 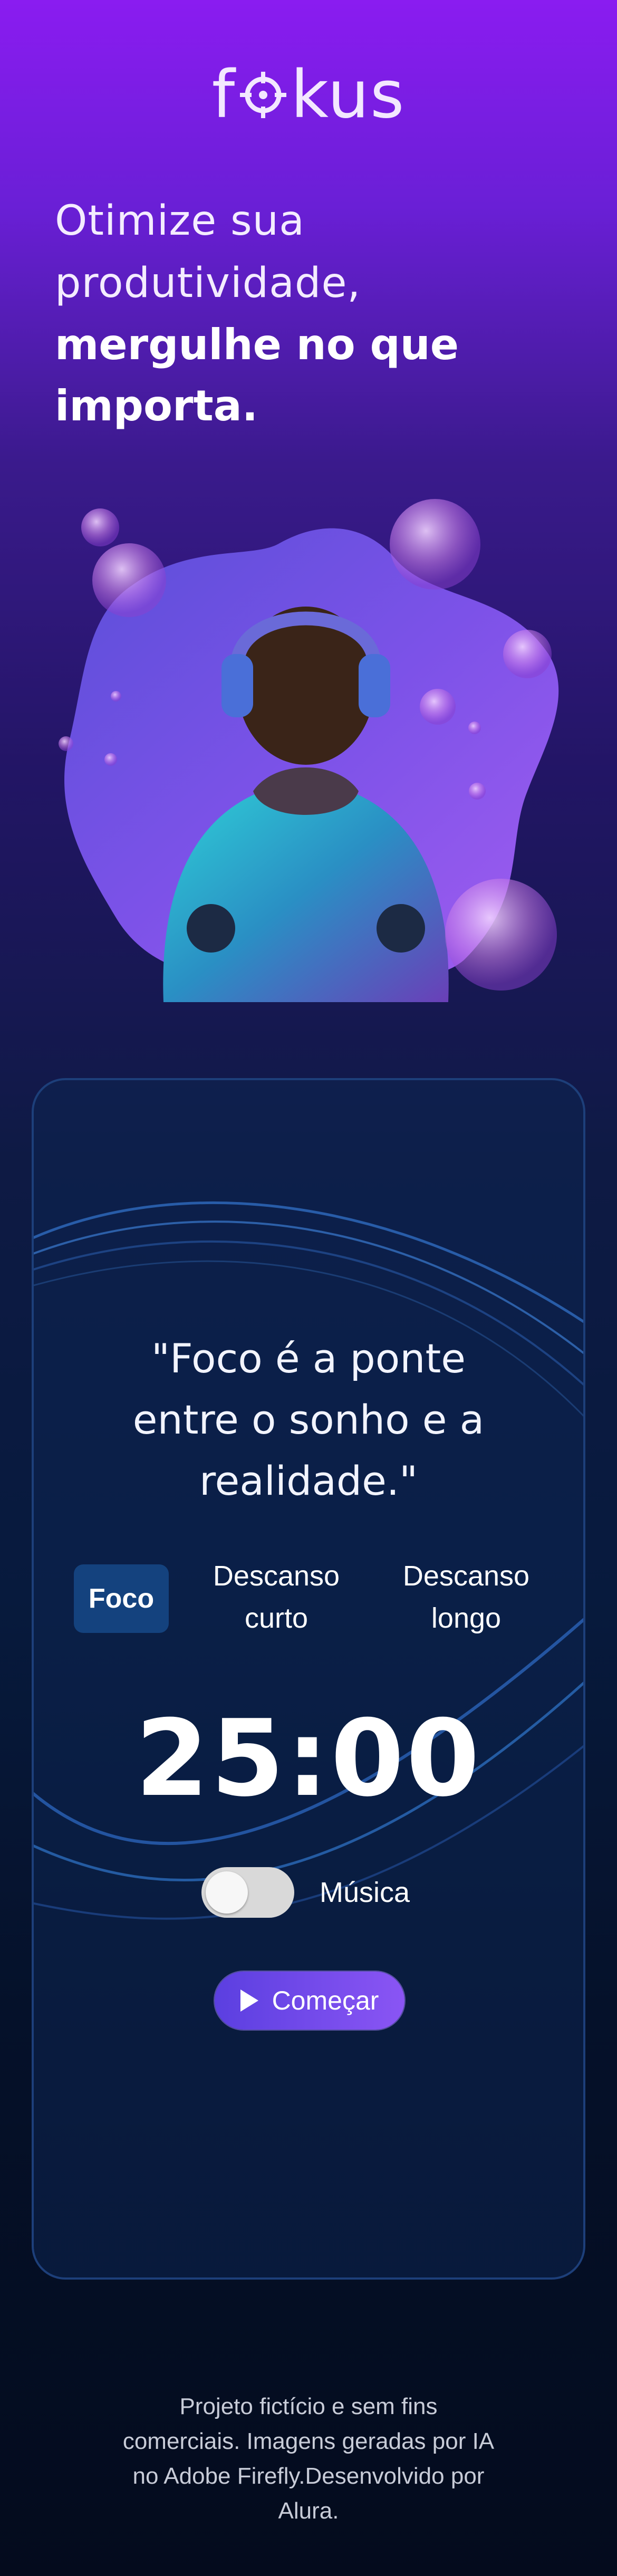 What do you see at coordinates (308, 1359) in the screenshot?
I see `quote-line-1: "Foco é a ponte` at bounding box center [308, 1359].